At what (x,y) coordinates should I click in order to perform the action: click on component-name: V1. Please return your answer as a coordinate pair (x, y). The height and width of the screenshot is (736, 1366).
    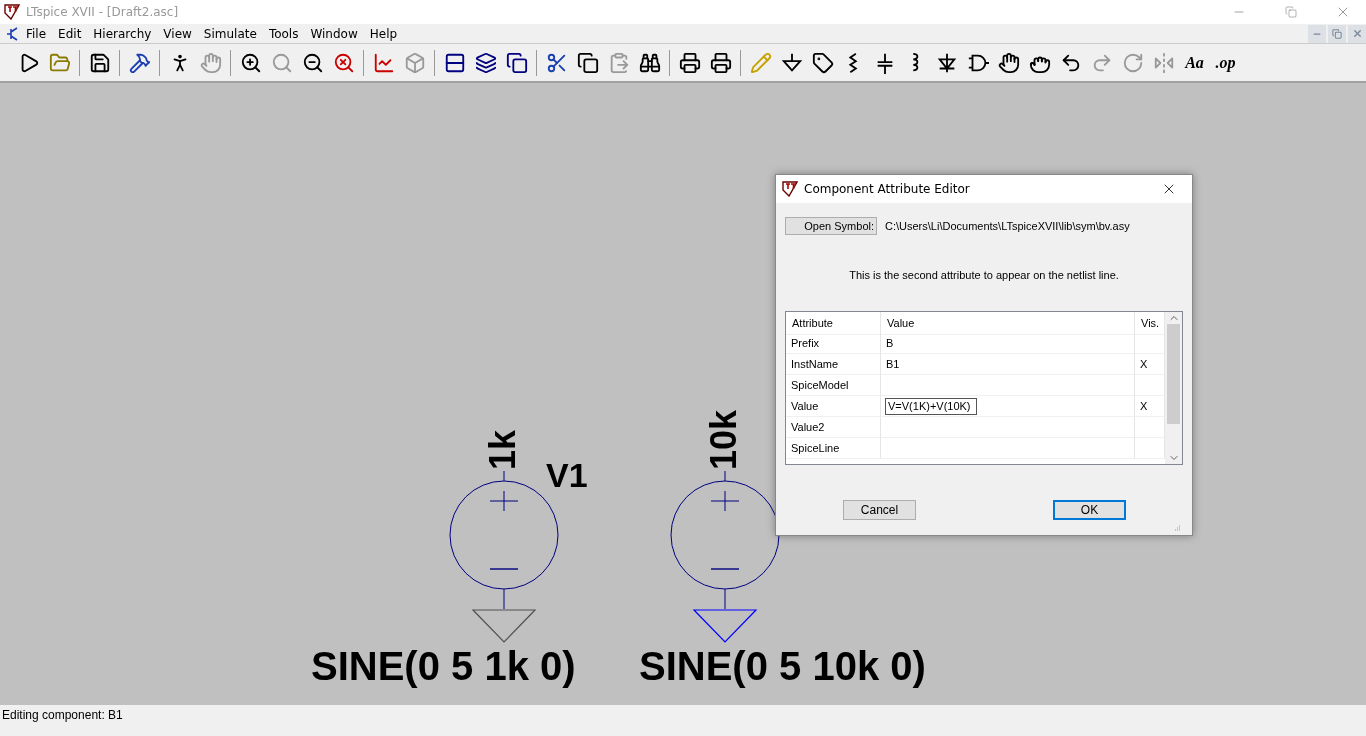
    Looking at the image, I should click on (567, 475).